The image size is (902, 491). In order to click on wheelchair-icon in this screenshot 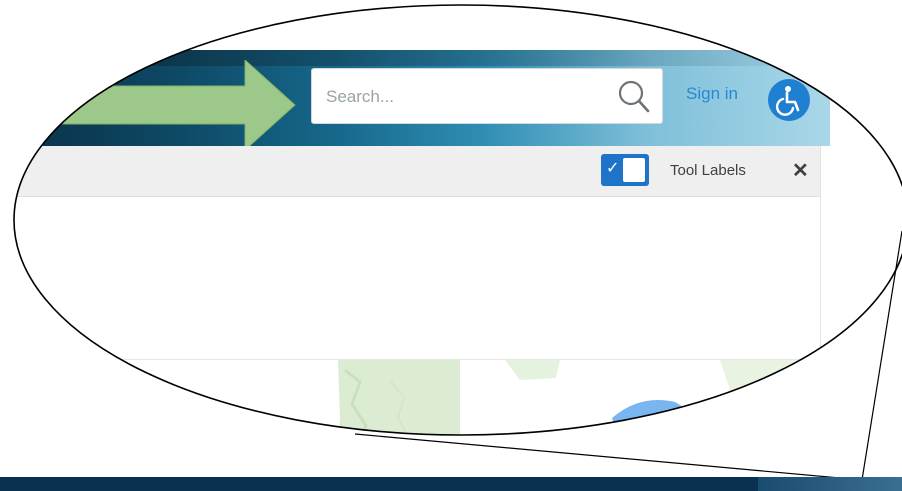, I will do `click(787, 101)`.